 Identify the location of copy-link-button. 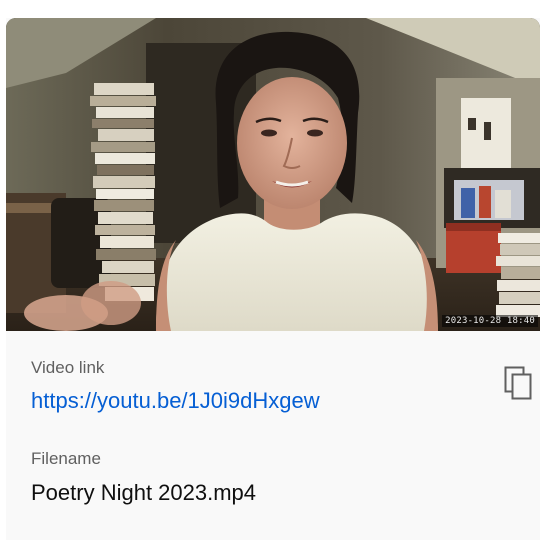
(519, 384).